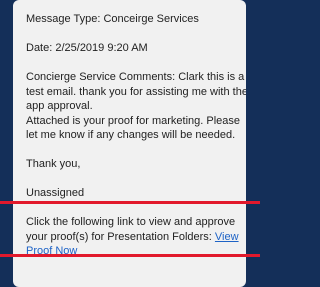 The image size is (320, 287). What do you see at coordinates (112, 19) in the screenshot?
I see `message-type: Message Type: Conceirge Services` at bounding box center [112, 19].